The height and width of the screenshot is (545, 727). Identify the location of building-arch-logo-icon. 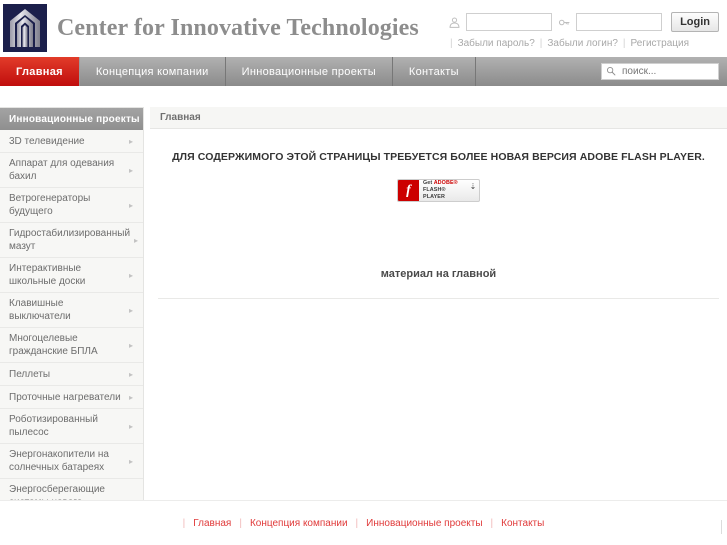
(25, 28).